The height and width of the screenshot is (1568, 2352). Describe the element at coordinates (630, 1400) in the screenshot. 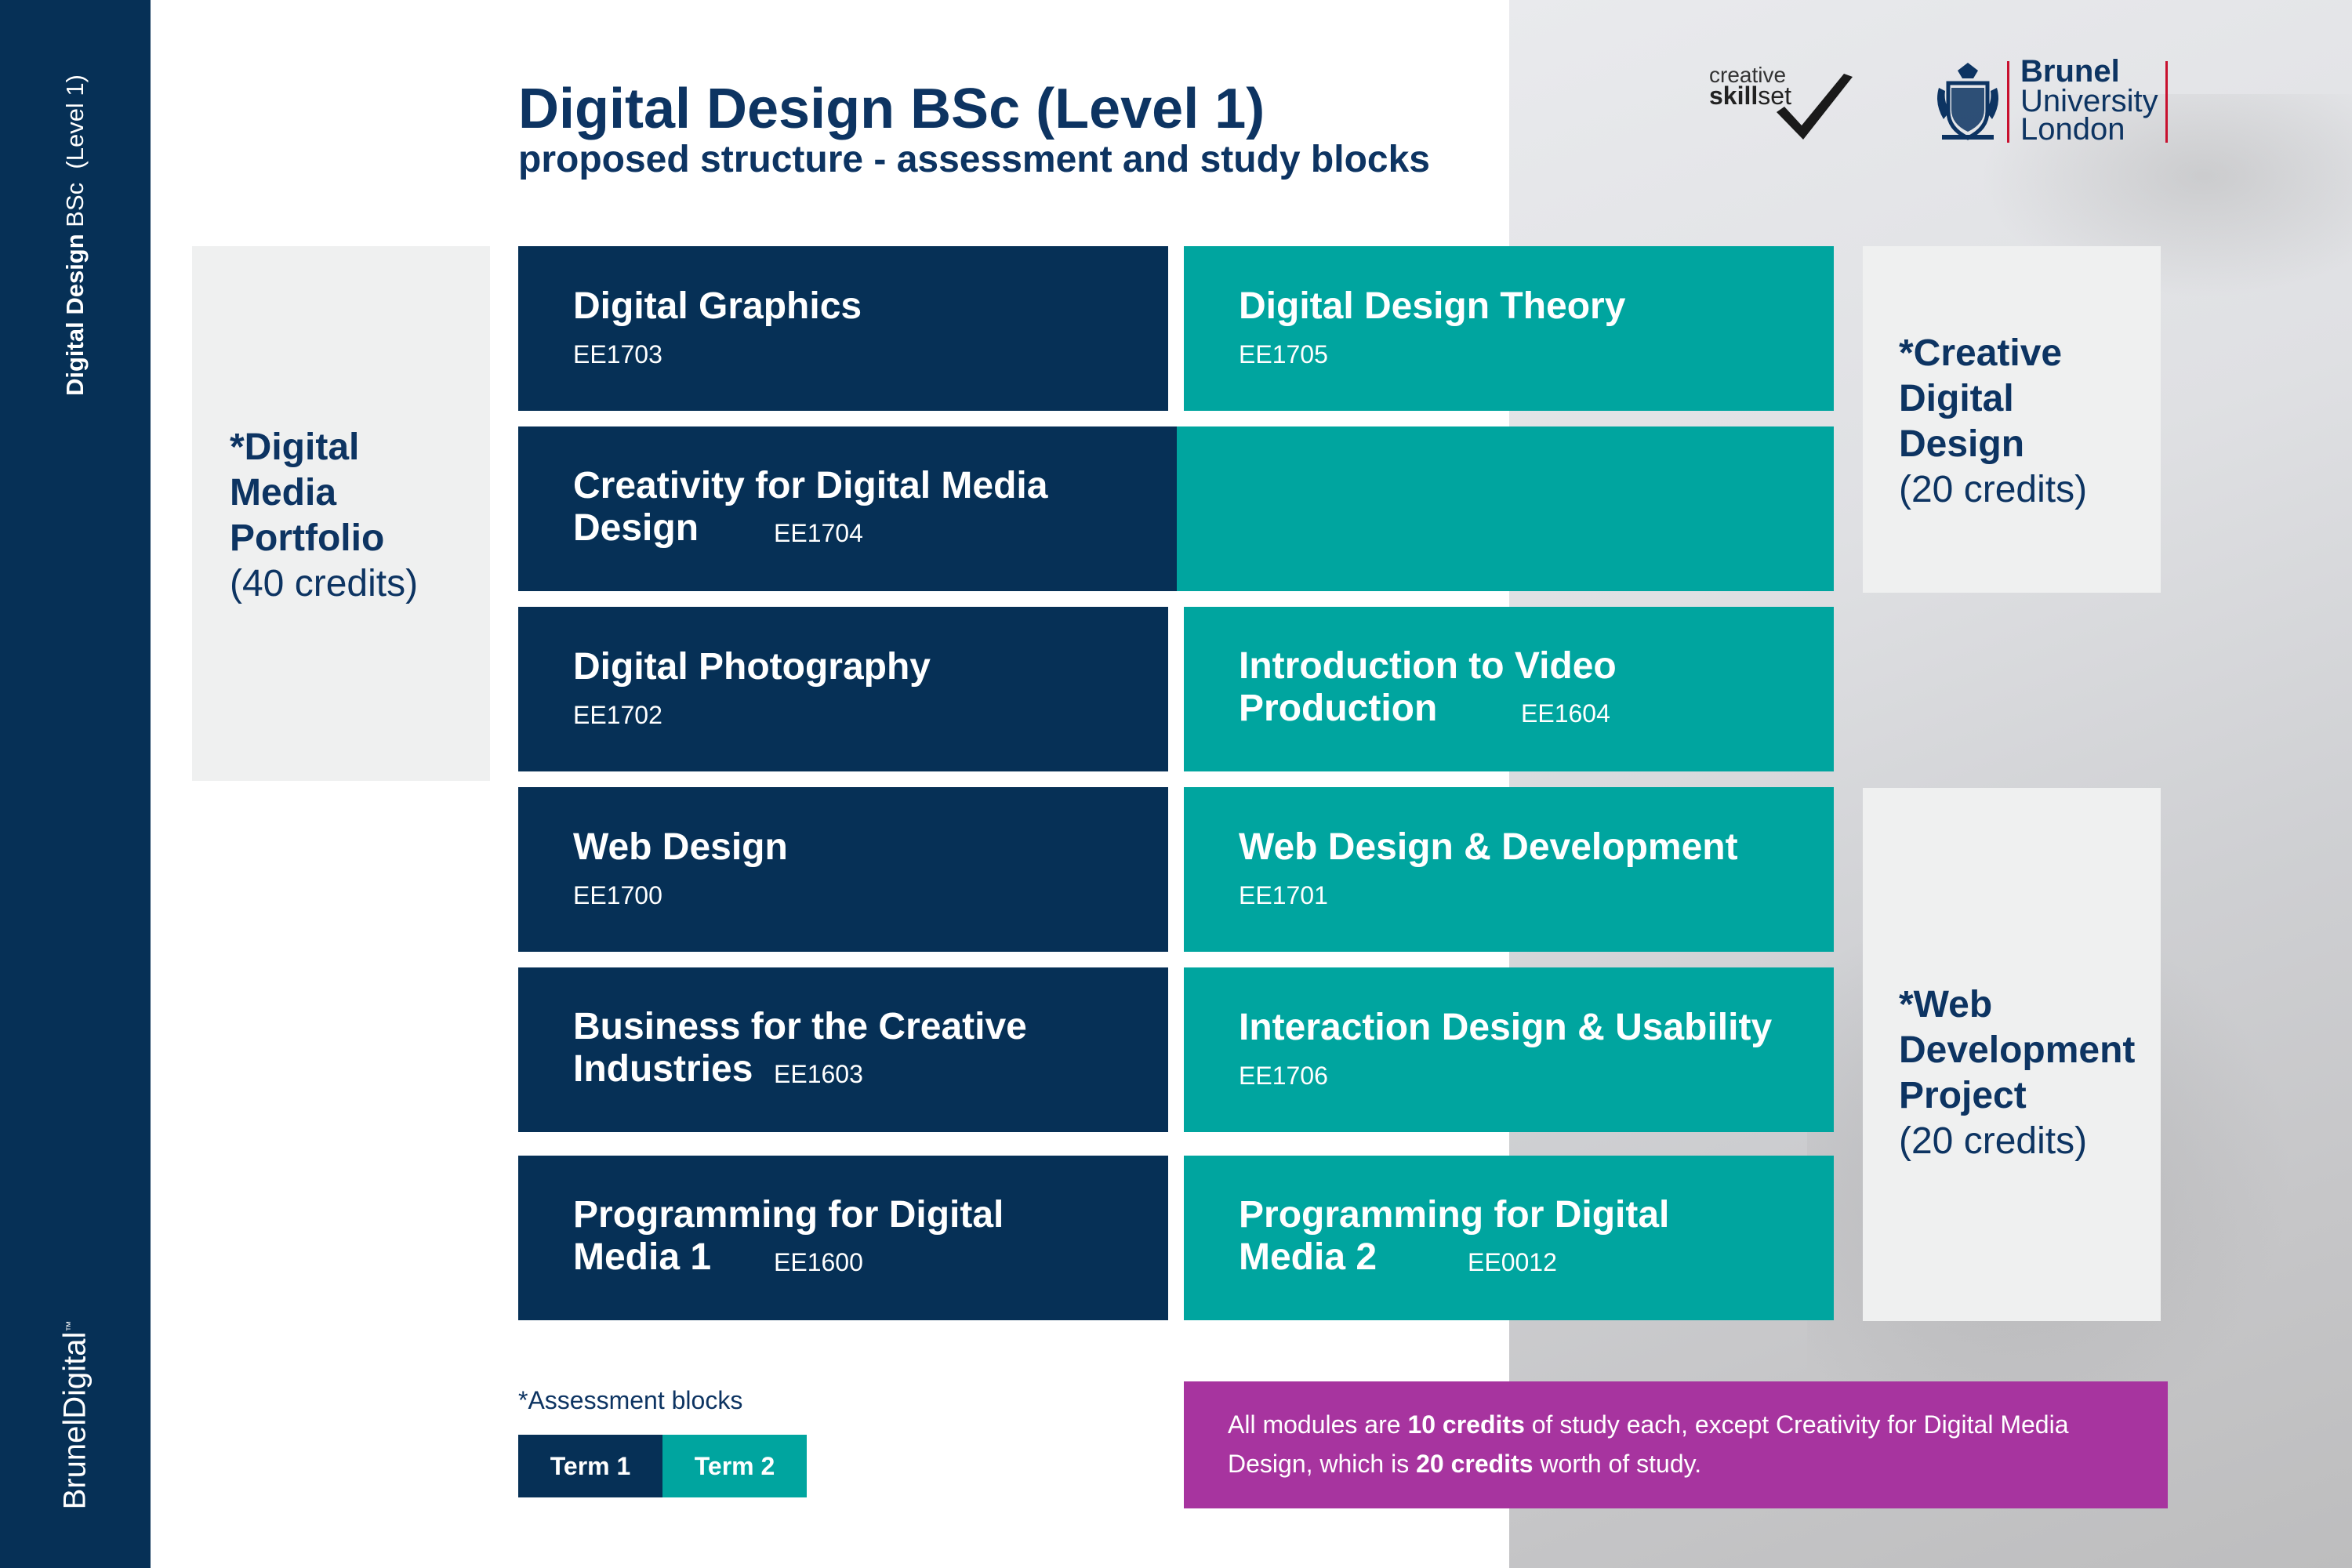

I see `legend-label: *Assessment blocks` at that location.